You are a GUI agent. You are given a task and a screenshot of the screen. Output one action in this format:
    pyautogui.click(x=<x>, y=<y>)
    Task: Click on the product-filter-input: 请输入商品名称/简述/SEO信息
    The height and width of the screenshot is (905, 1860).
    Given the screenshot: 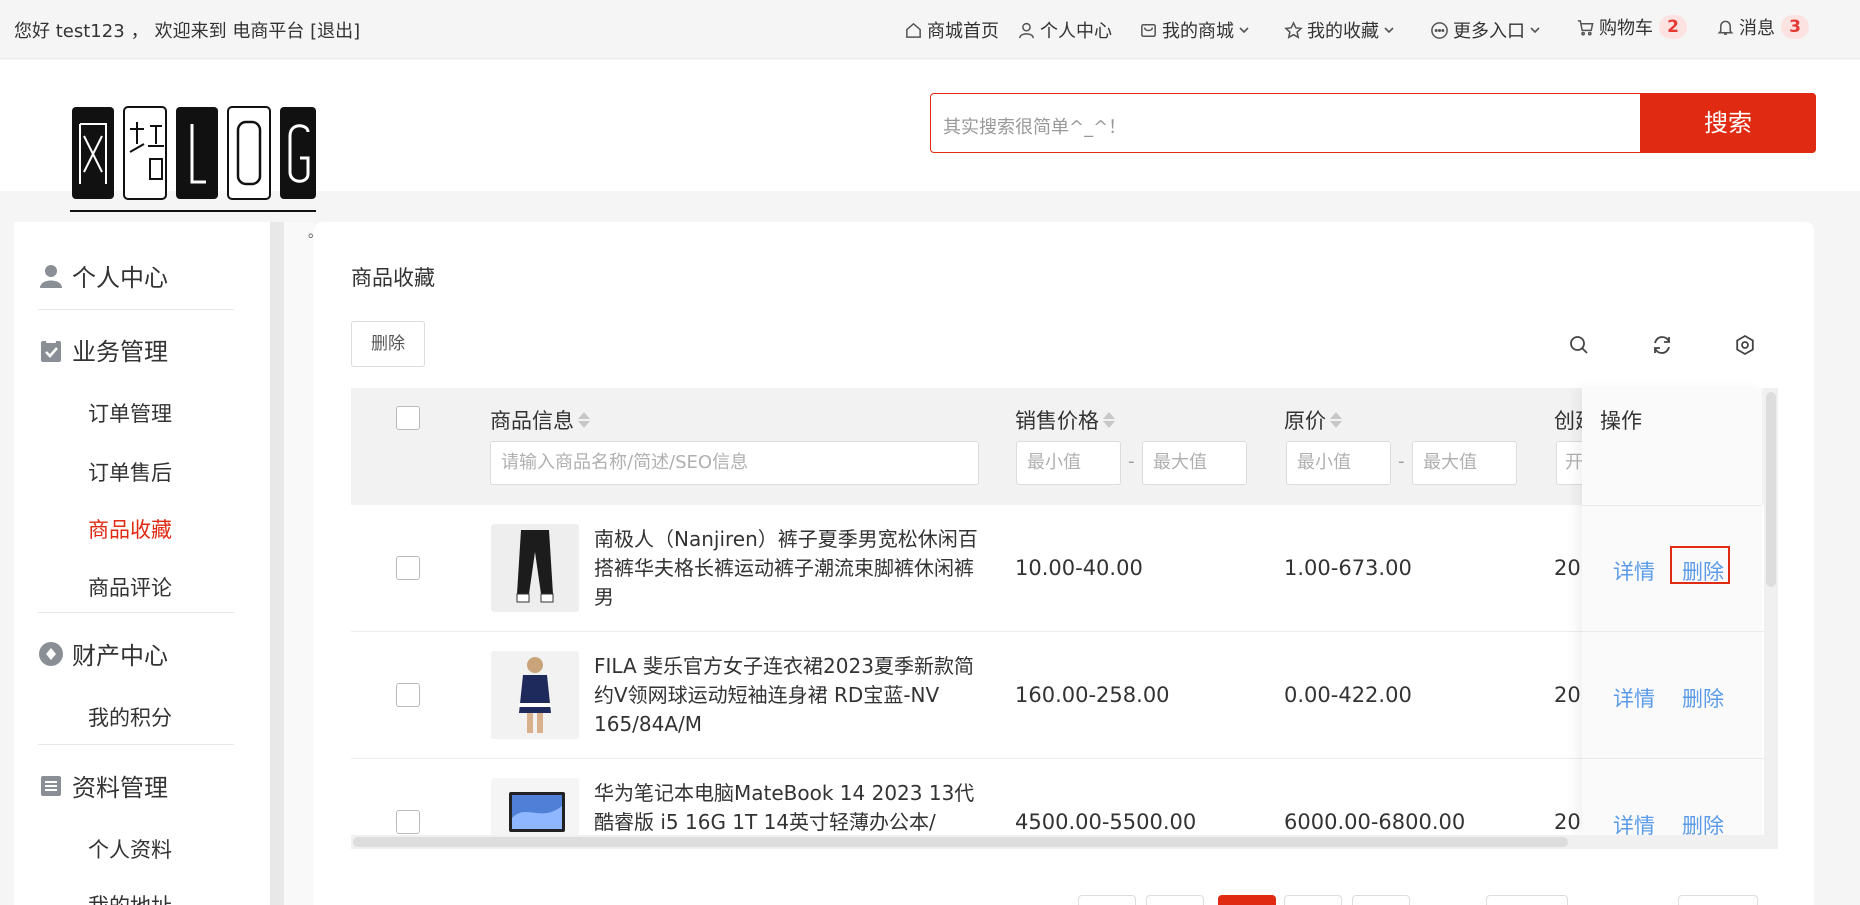 What is the action you would take?
    pyautogui.click(x=734, y=463)
    